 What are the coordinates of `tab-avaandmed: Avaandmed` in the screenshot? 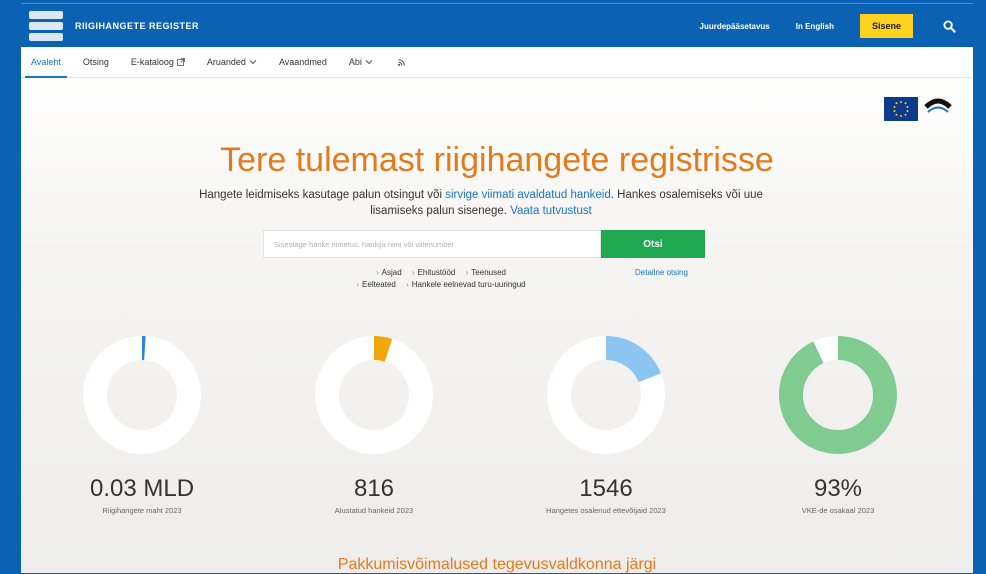 It's located at (303, 62).